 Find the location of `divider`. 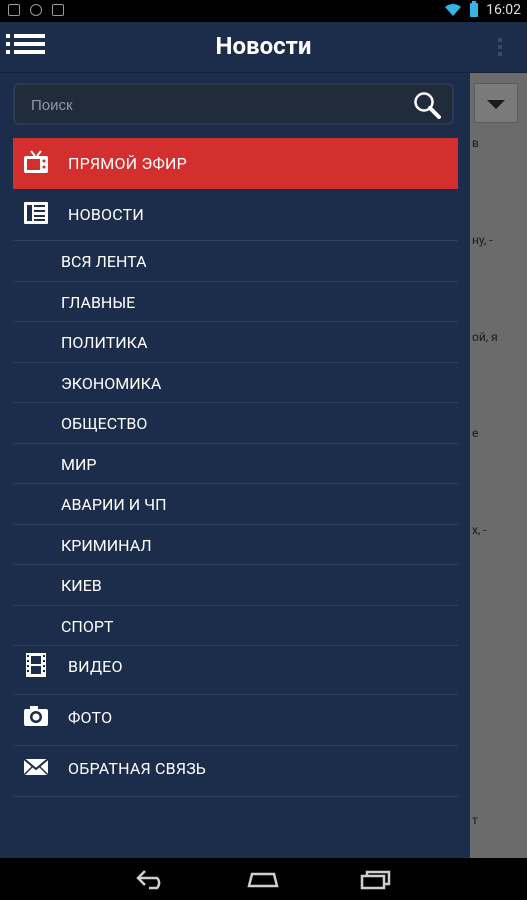

divider is located at coordinates (235, 796).